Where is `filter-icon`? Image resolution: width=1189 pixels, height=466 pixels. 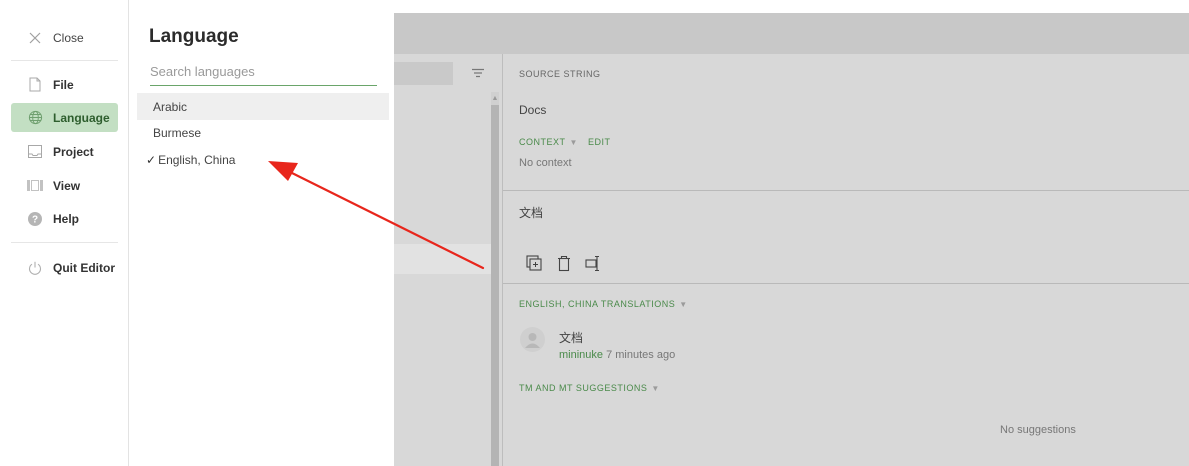 filter-icon is located at coordinates (478, 73).